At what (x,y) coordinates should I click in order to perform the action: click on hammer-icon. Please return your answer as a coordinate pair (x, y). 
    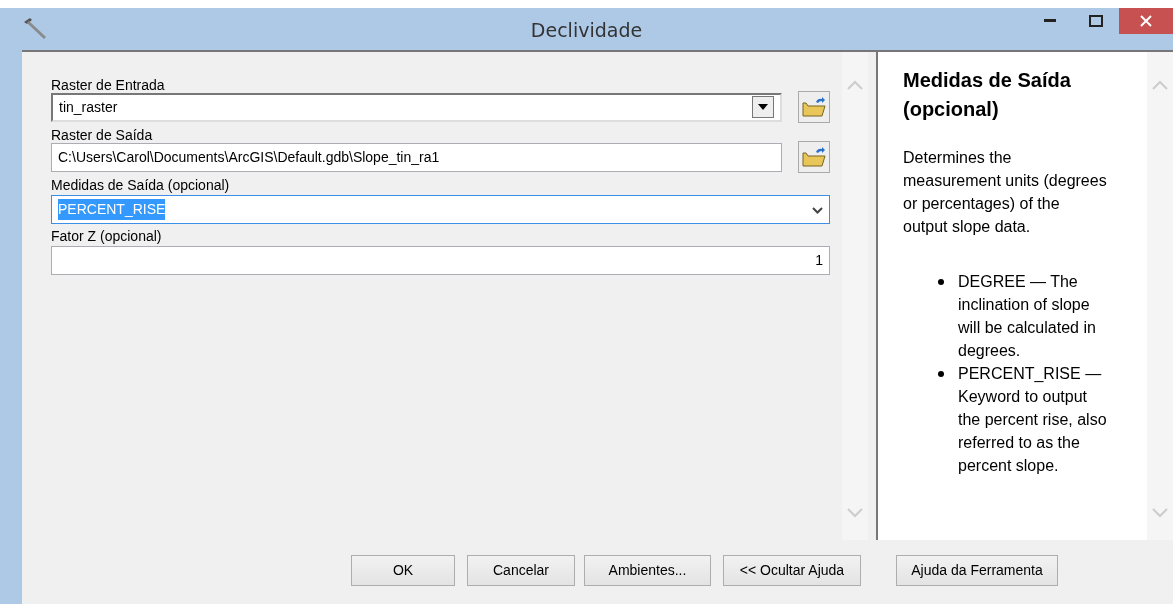
    Looking at the image, I should click on (35, 28).